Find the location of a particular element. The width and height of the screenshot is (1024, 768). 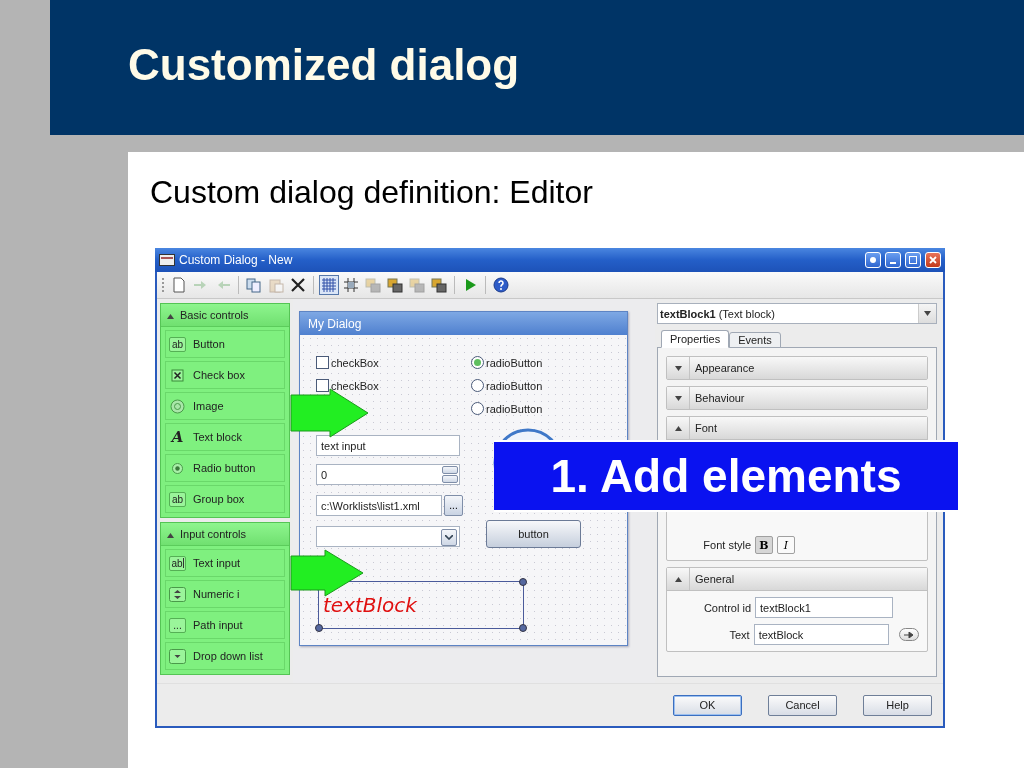

dropdown is located at coordinates (388, 536).